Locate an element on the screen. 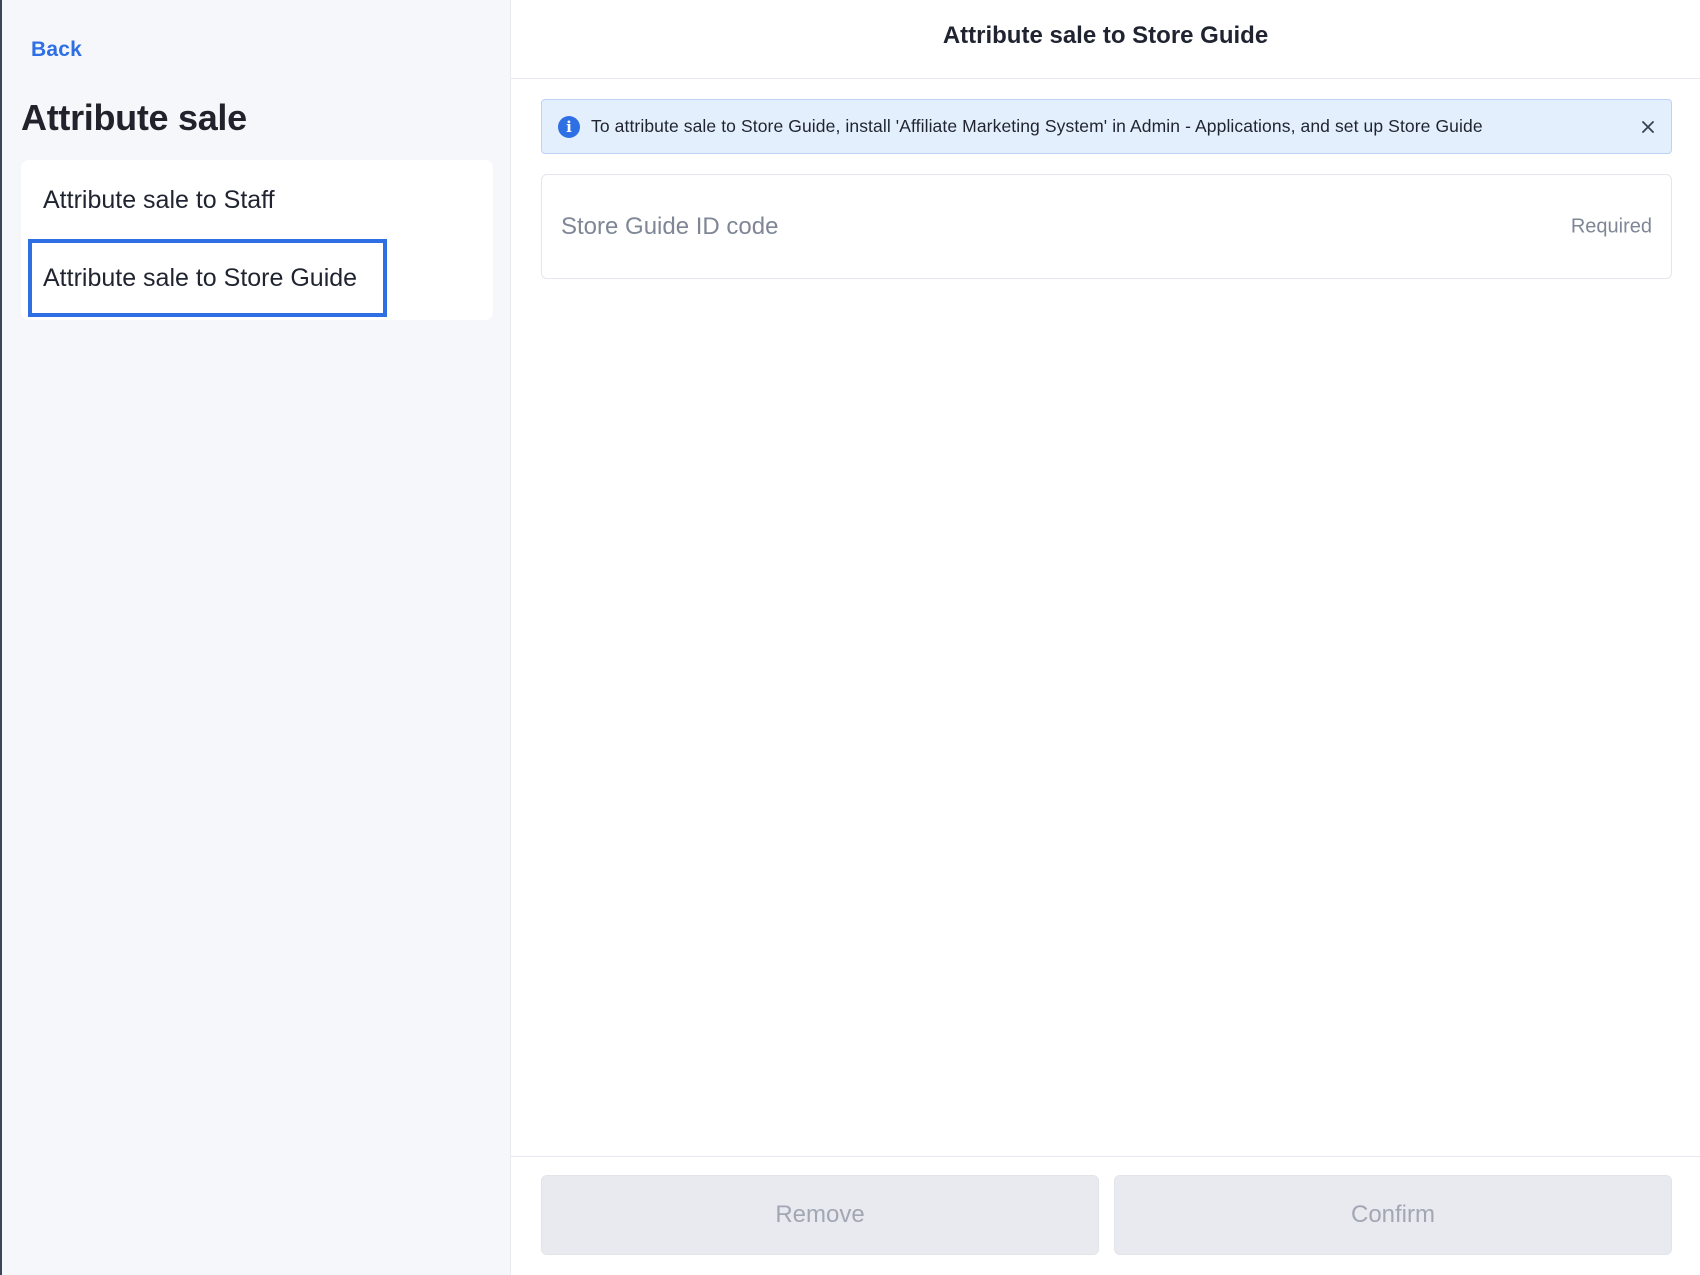 The image size is (1700, 1275). menu-item-attribute-to-store-guide: Attribute sale to Store Guide is located at coordinates (207, 278).